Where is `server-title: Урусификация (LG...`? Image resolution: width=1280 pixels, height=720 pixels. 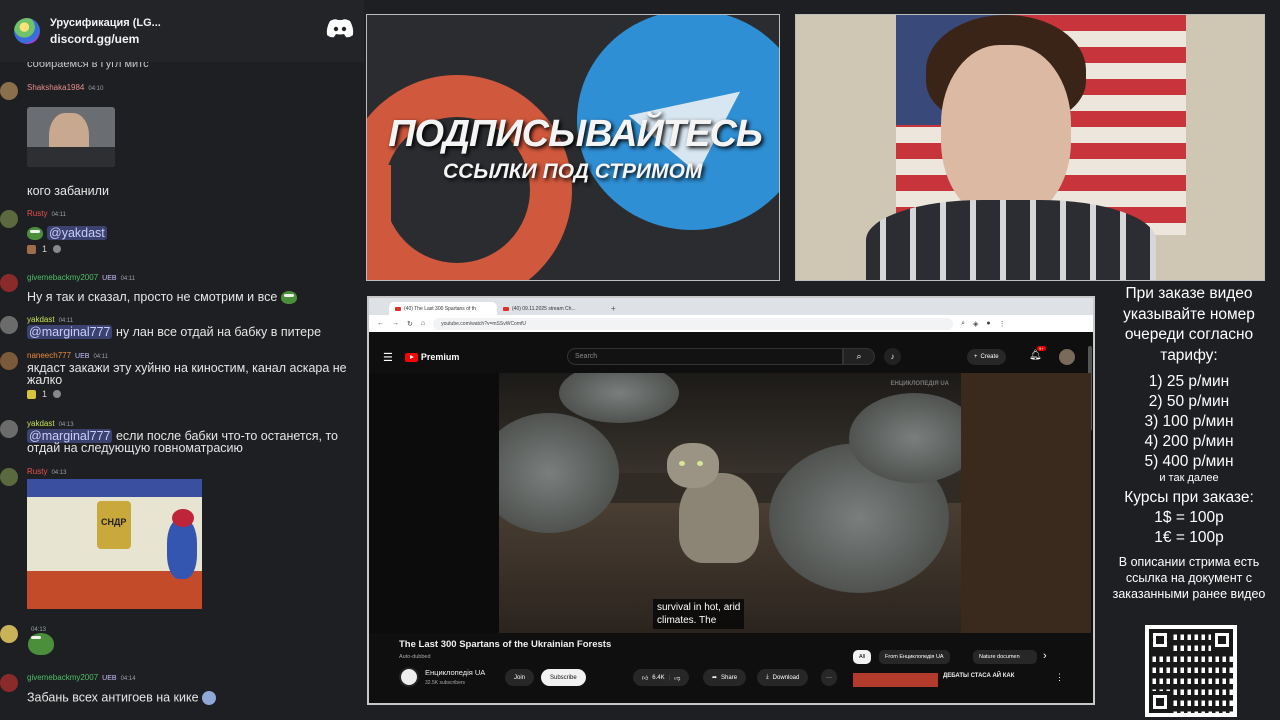
server-title: Урусификация (LG... is located at coordinates (105, 22).